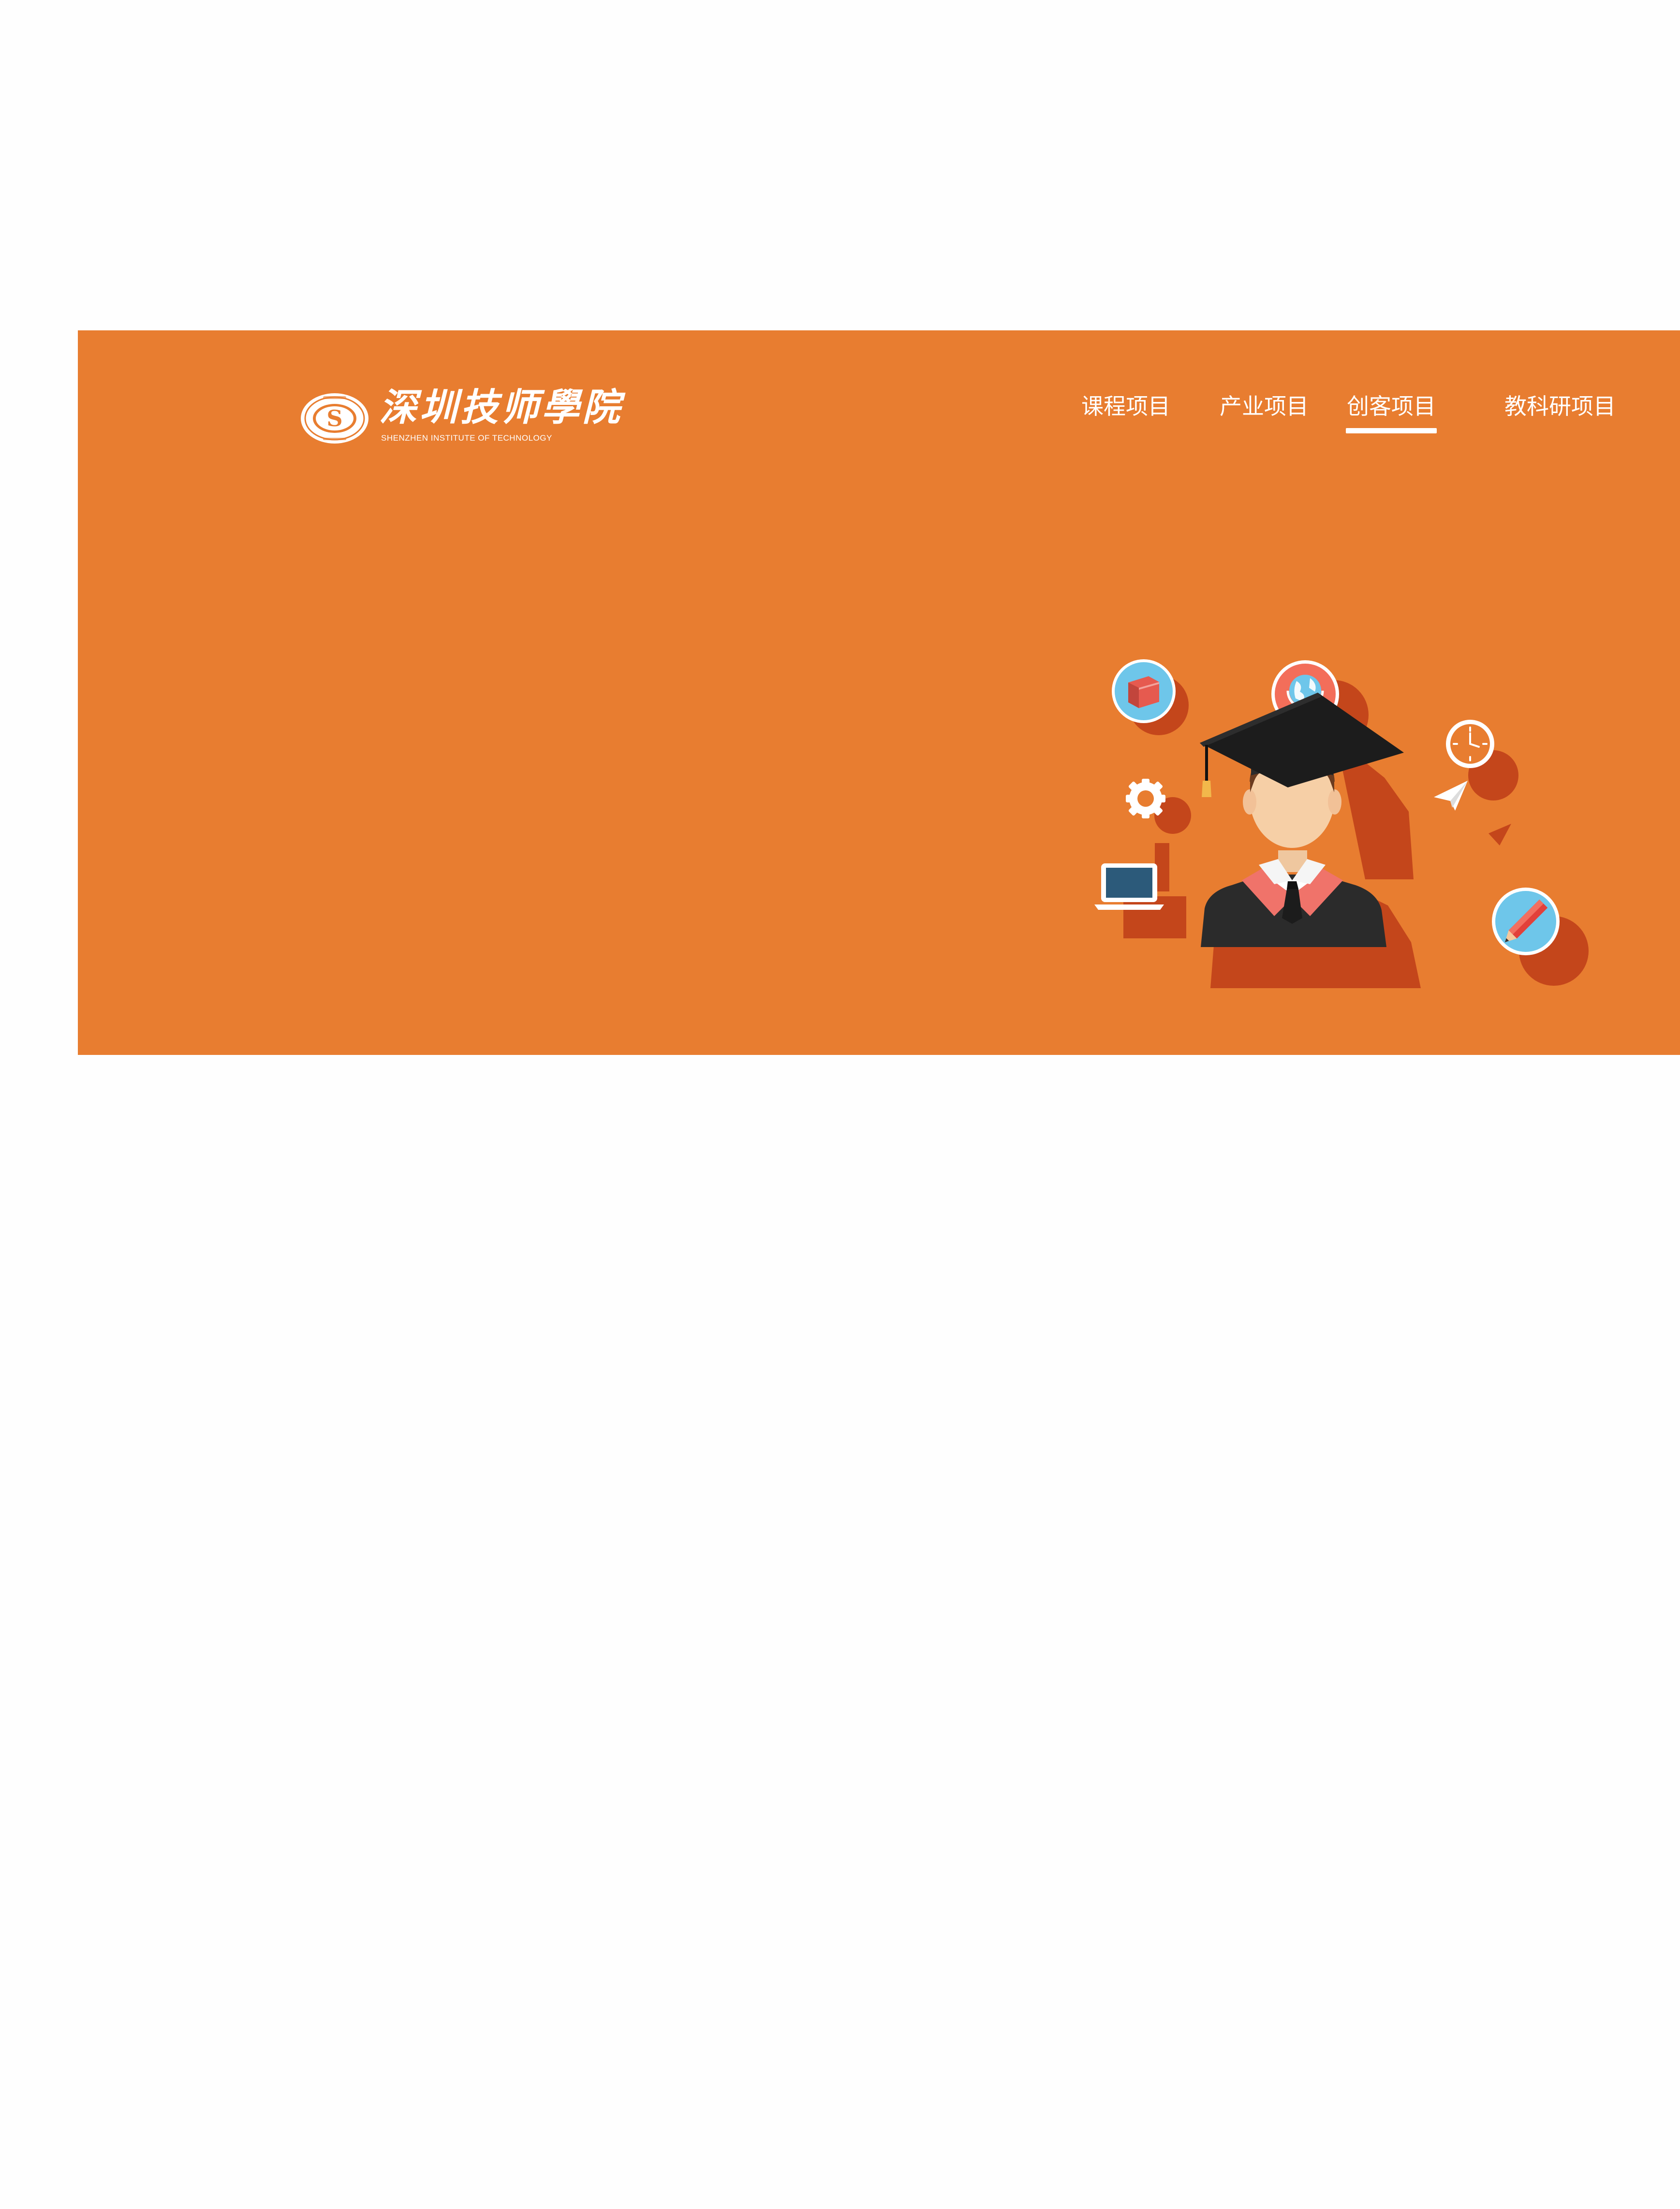 The height and width of the screenshot is (2209, 1680). Describe the element at coordinates (1264, 408) in the screenshot. I see `nav-item-industry-projects: 产业项目` at that location.